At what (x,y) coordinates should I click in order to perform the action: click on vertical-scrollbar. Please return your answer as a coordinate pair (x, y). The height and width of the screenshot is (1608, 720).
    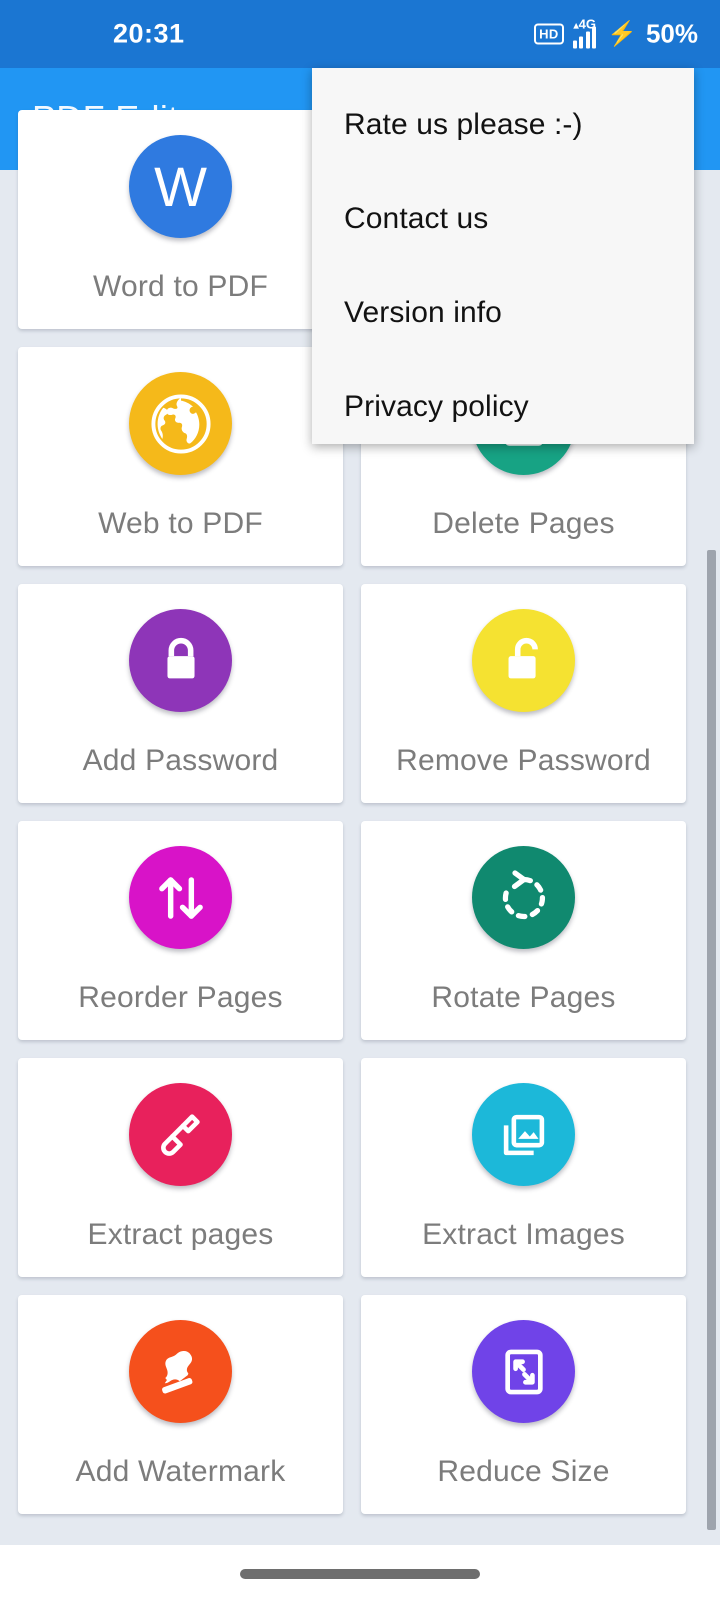
    Looking at the image, I should click on (711, 1040).